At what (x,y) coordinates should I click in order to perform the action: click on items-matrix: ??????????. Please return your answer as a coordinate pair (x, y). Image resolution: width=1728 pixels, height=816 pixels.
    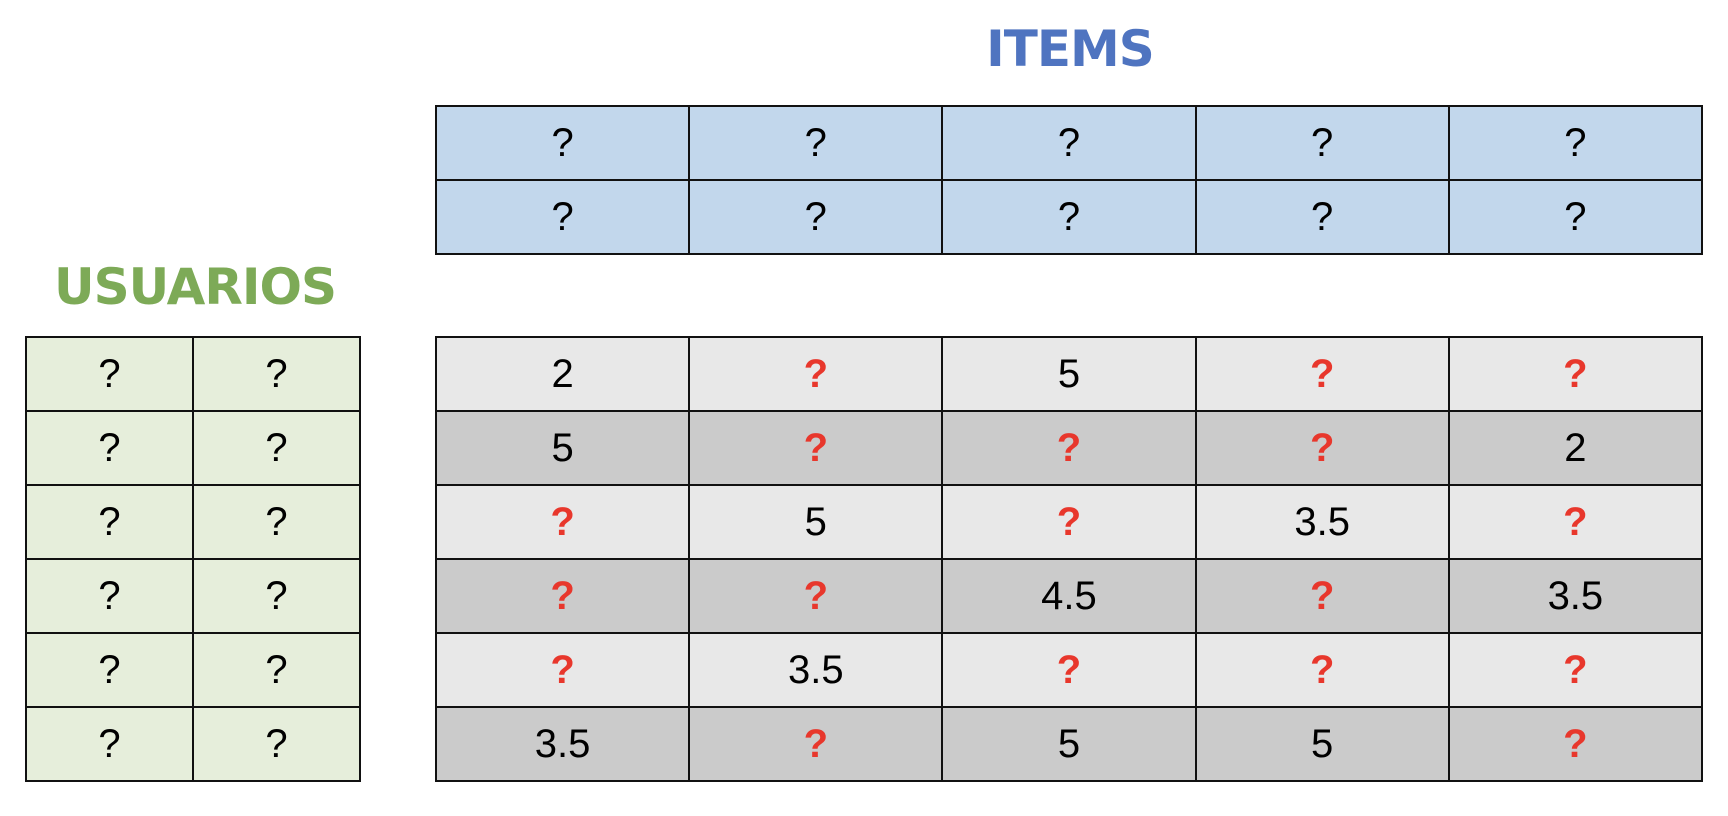
    Looking at the image, I should click on (1069, 180).